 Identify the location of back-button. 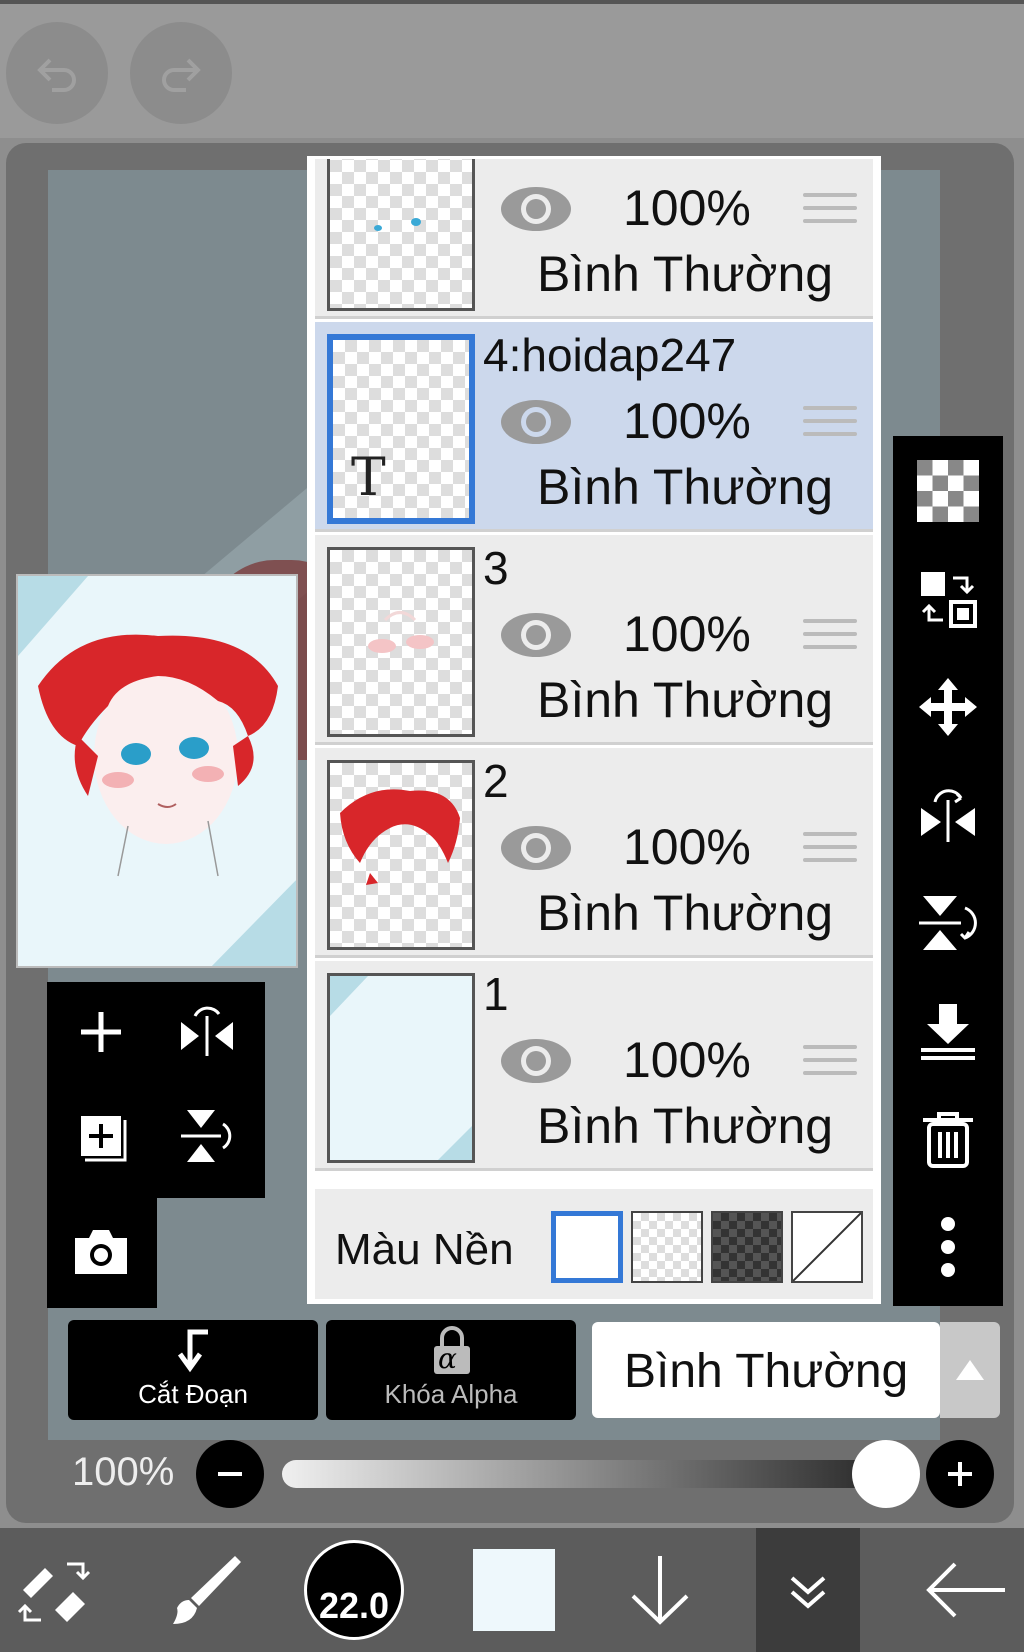
(966, 1590).